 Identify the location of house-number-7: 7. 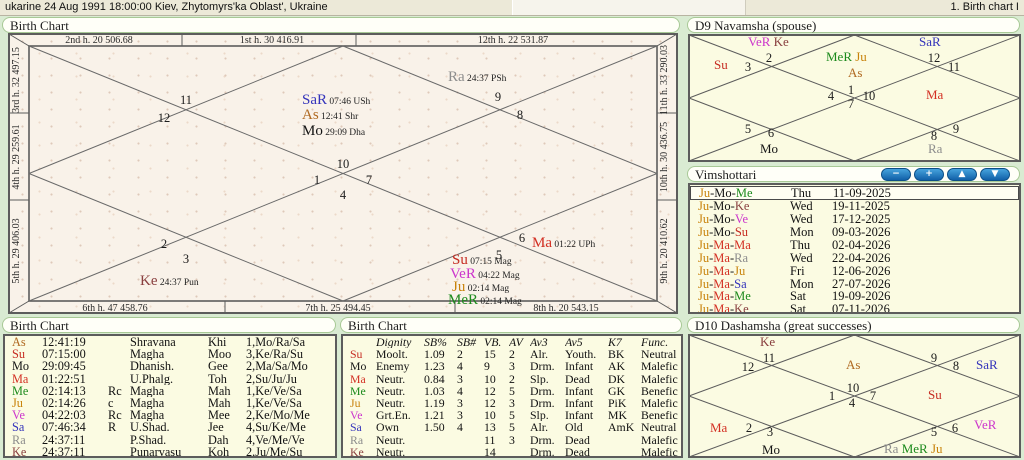
(369, 180).